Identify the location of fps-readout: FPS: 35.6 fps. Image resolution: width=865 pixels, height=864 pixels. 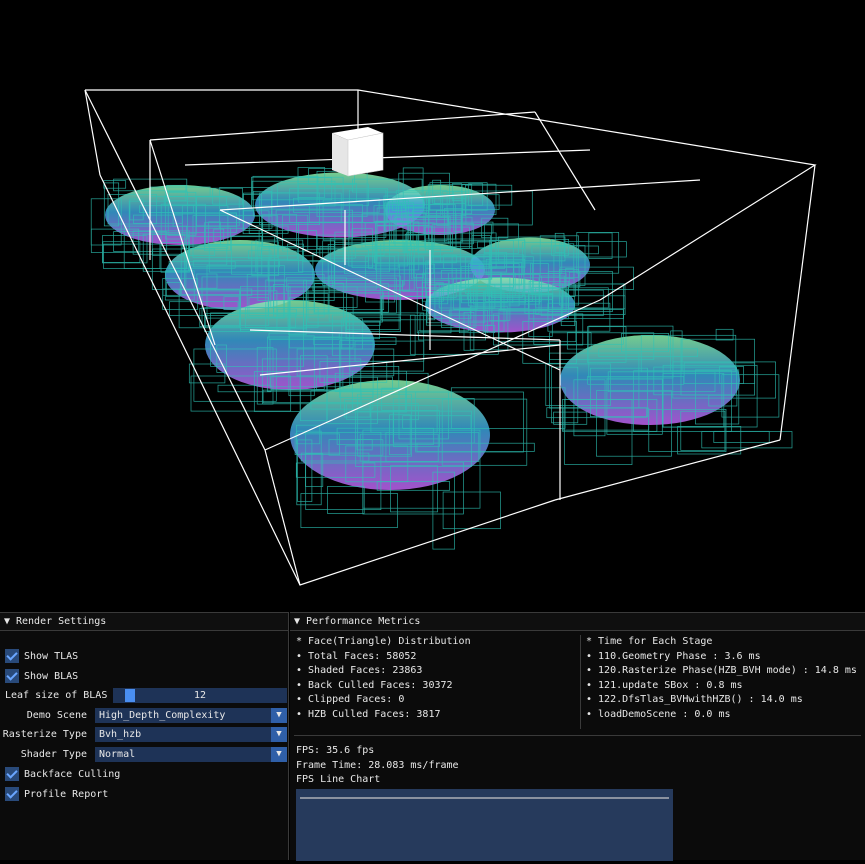
(335, 750).